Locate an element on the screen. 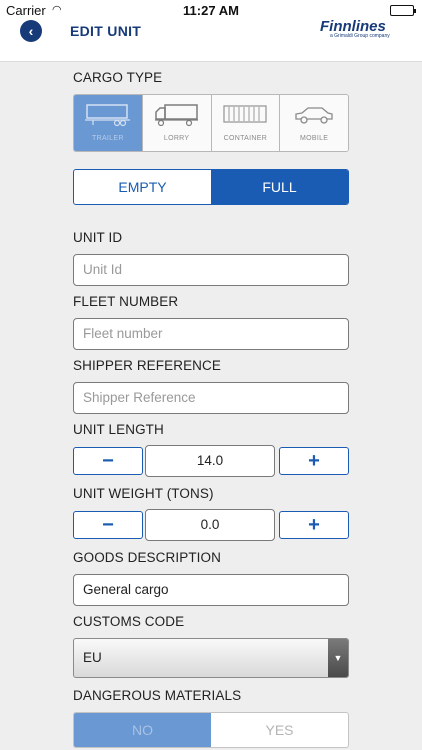 The height and width of the screenshot is (750, 422). fleet-number-input: Fleet number is located at coordinates (211, 334).